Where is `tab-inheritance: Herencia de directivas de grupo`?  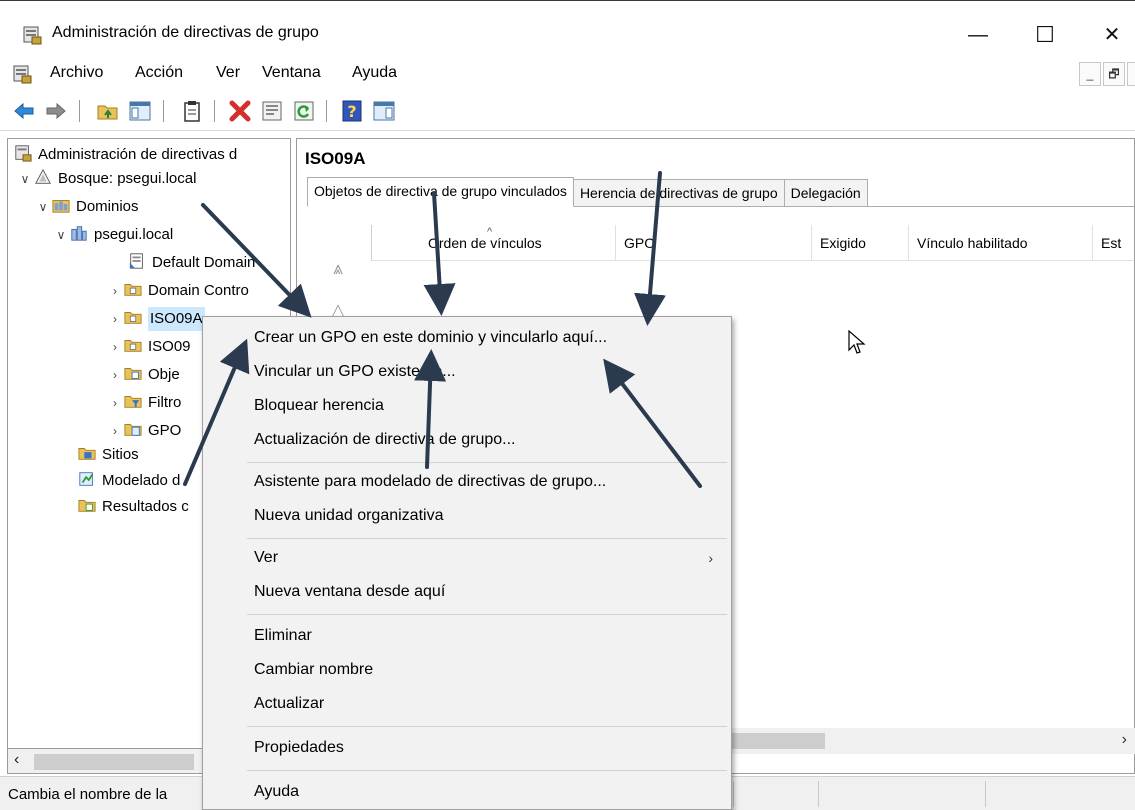
tab-inheritance: Herencia de directivas de grupo is located at coordinates (678, 193).